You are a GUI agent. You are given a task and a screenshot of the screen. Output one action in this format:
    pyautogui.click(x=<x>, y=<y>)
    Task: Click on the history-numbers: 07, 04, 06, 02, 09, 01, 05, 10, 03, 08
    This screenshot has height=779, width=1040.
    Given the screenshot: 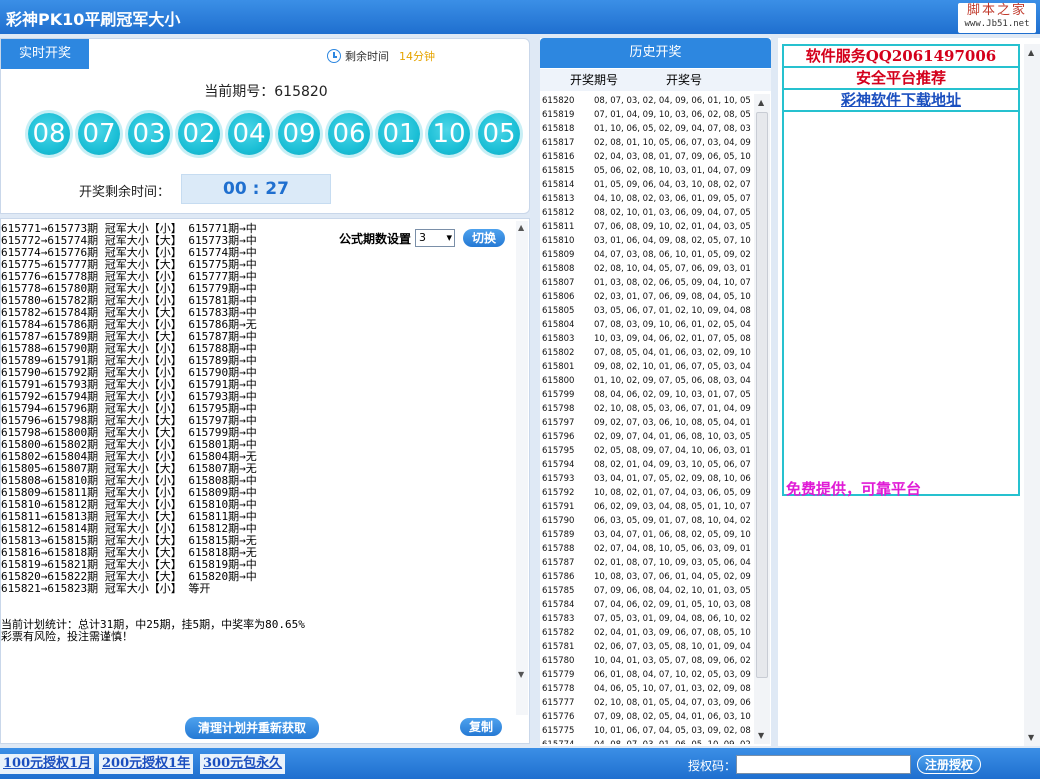 What is the action you would take?
    pyautogui.click(x=672, y=605)
    